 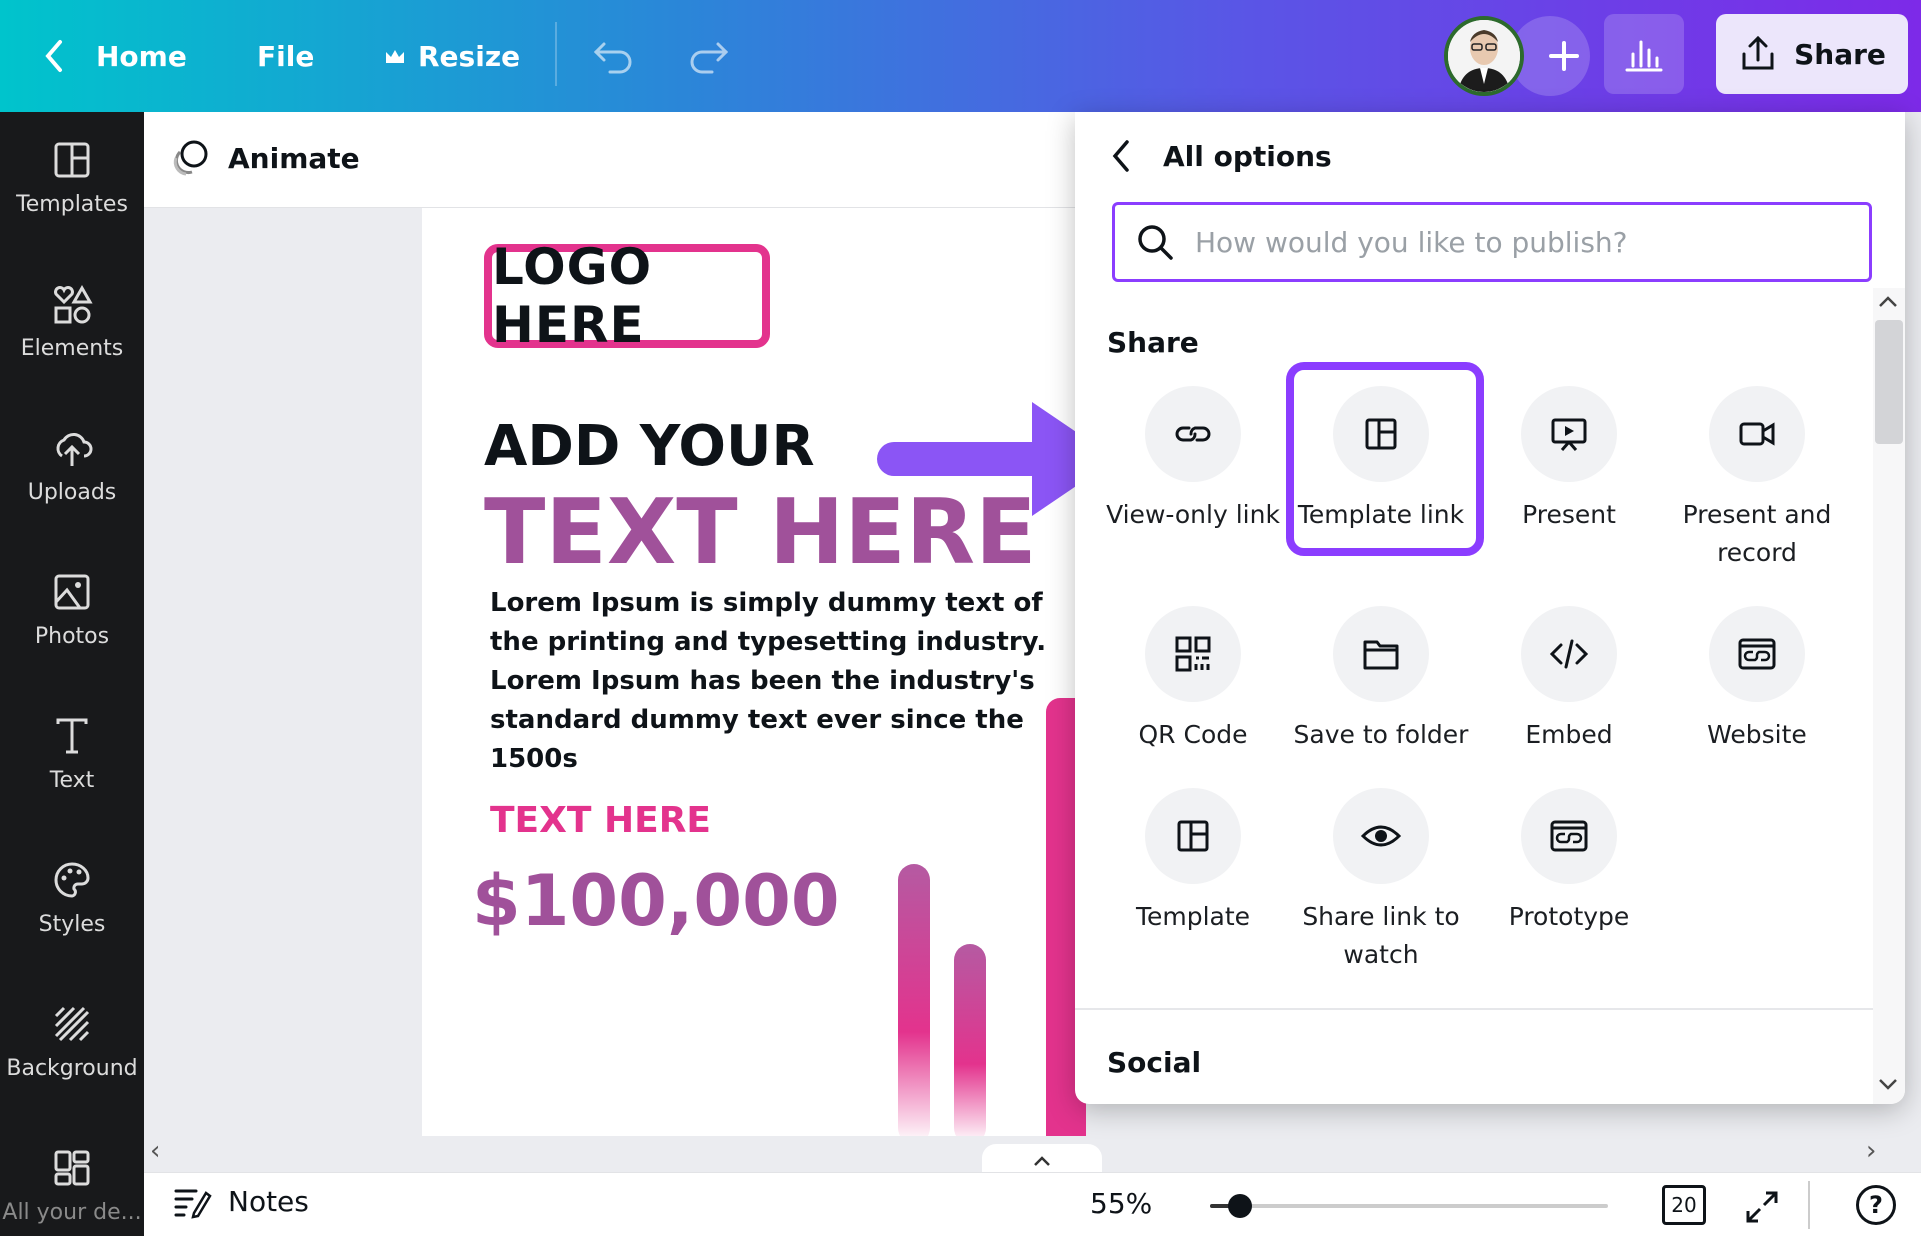 What do you see at coordinates (141, 56) in the screenshot?
I see `home-button: Home` at bounding box center [141, 56].